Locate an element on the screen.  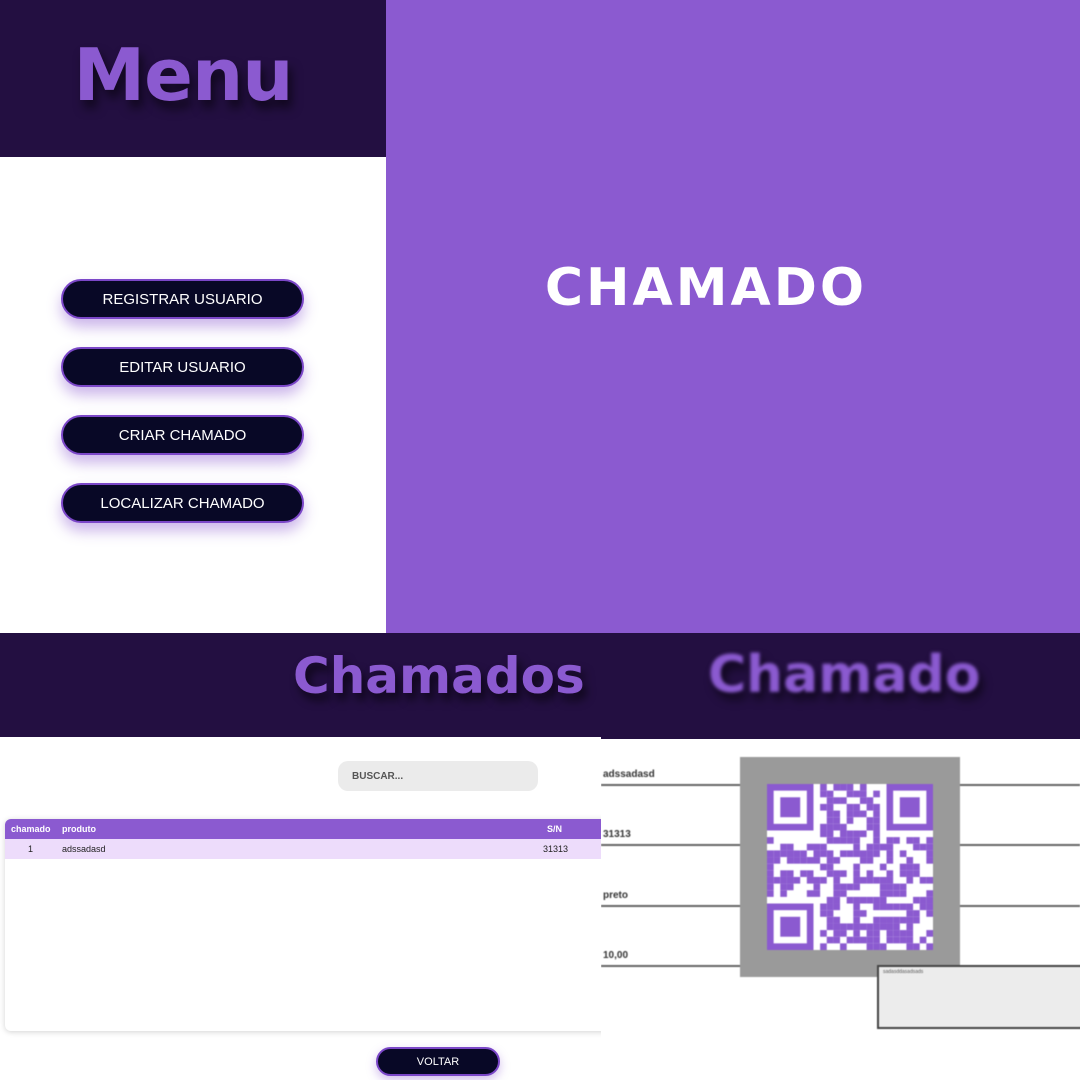
qr-code-frame is located at coordinates (850, 867).